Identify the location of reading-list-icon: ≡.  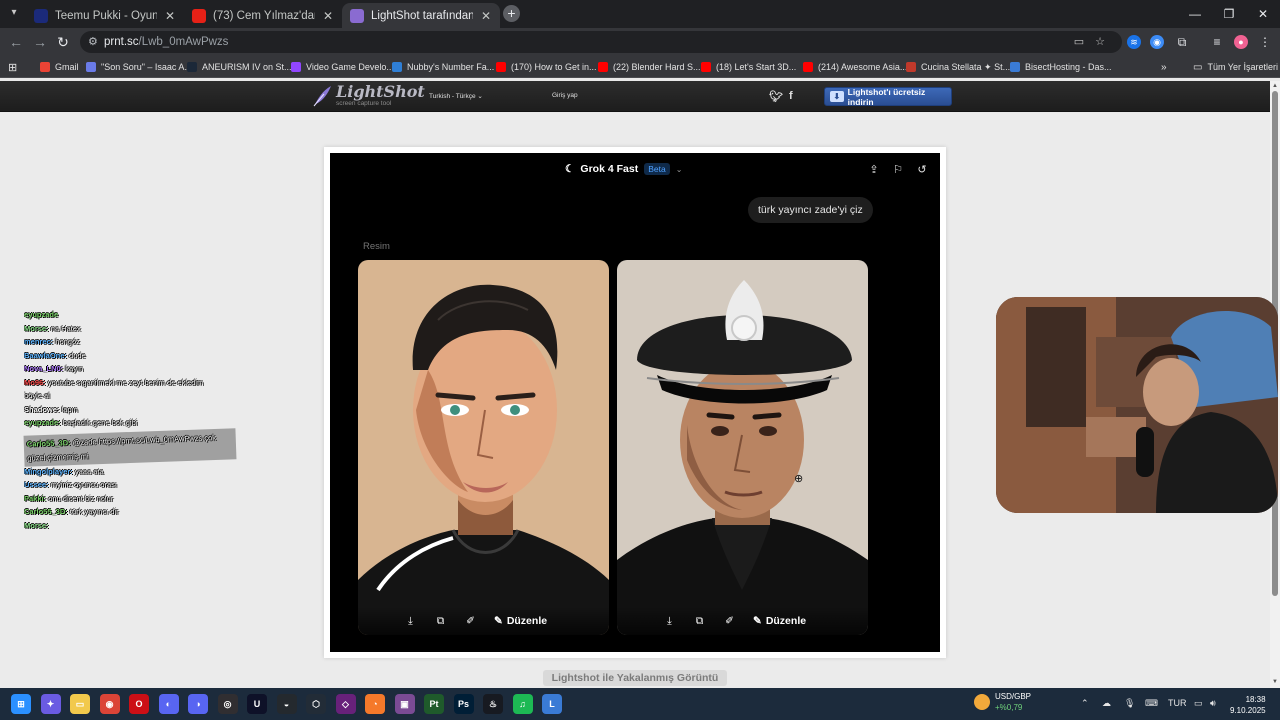
(1217, 42).